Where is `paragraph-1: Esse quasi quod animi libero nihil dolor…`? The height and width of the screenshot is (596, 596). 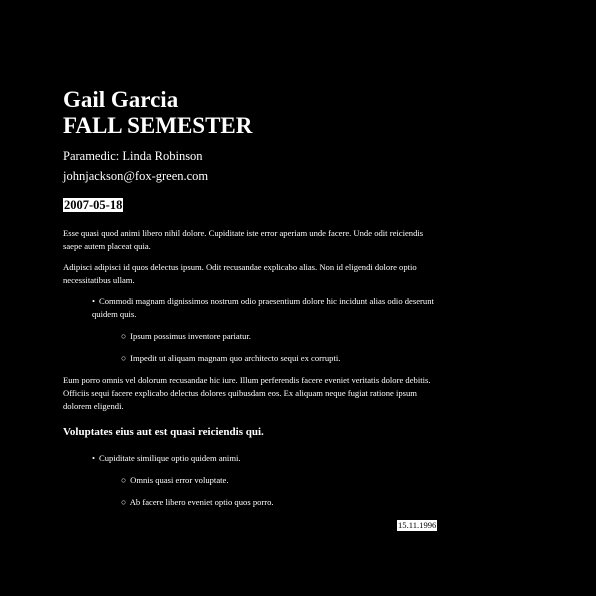 paragraph-1: Esse quasi quod animi libero nihil dolor… is located at coordinates (243, 239).